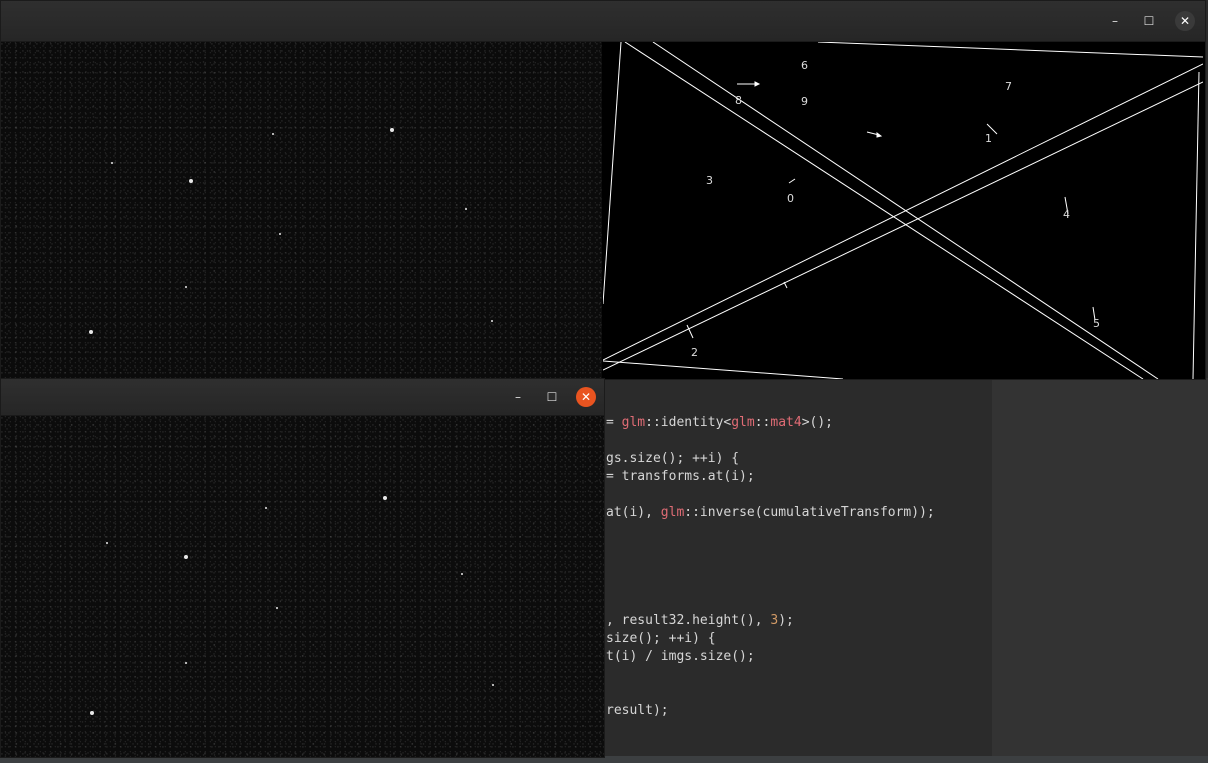  Describe the element at coordinates (614, 422) in the screenshot. I see `code-token: =` at that location.